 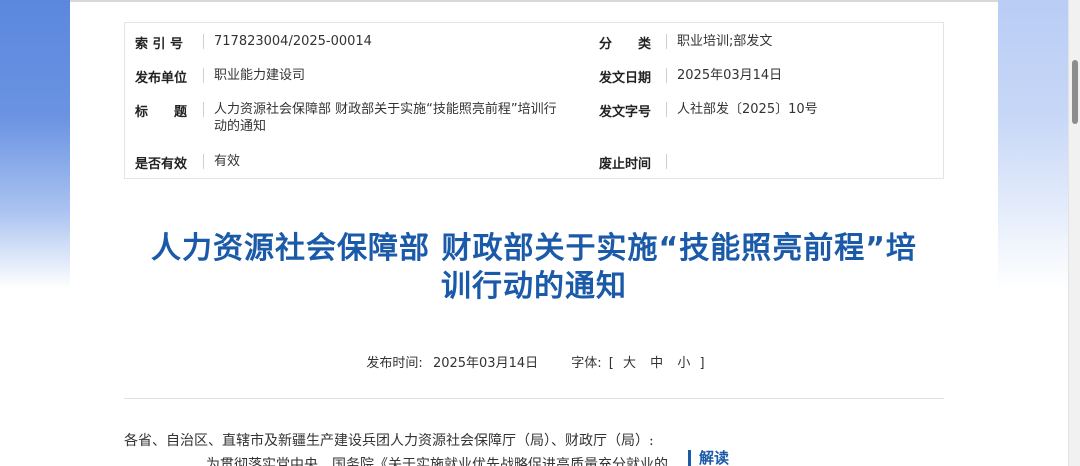 I want to click on page-top-border, so click(x=534, y=1).